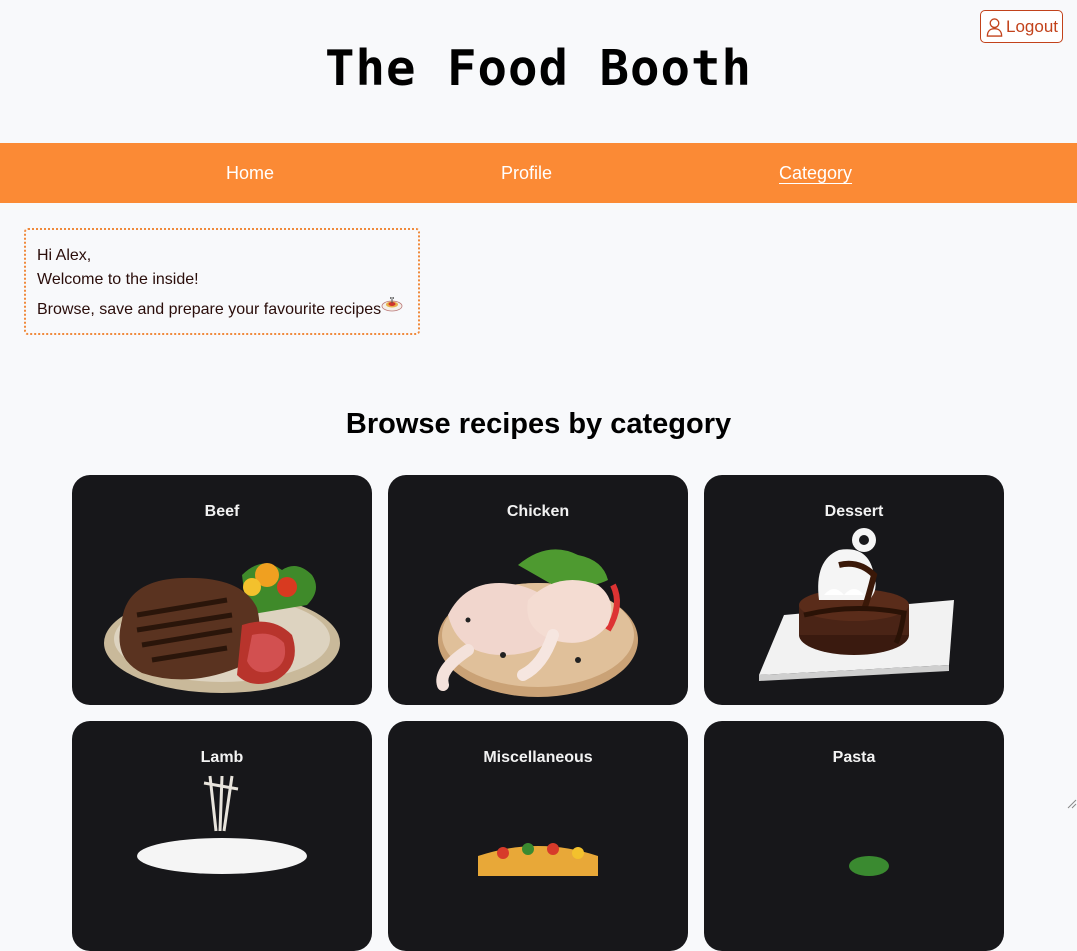 This screenshot has width=1077, height=951. I want to click on site-title: The Food Booth, so click(538, 68).